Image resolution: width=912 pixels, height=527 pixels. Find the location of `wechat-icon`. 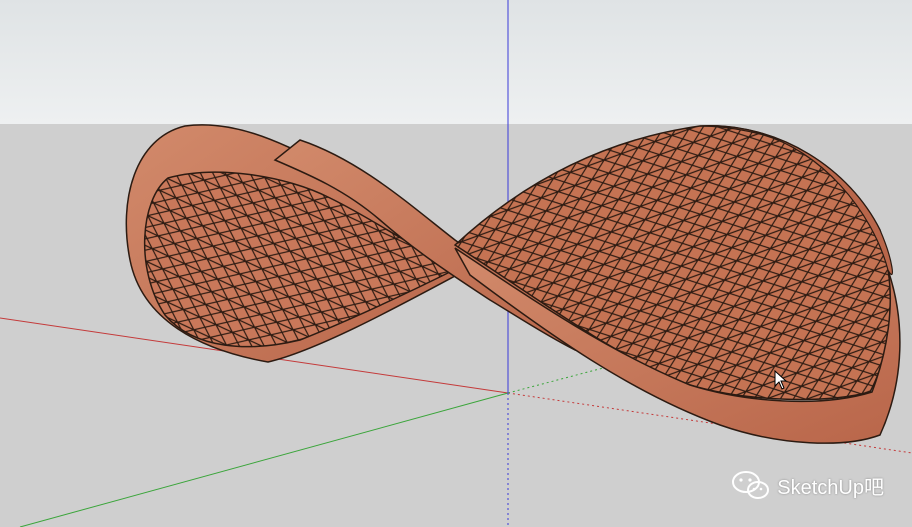

wechat-icon is located at coordinates (751, 485).